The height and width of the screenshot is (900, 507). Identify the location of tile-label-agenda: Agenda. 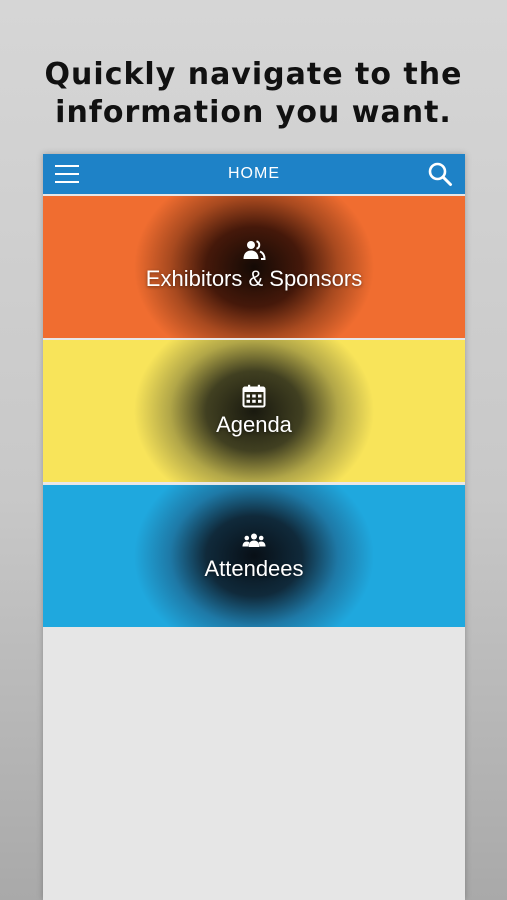
(254, 424).